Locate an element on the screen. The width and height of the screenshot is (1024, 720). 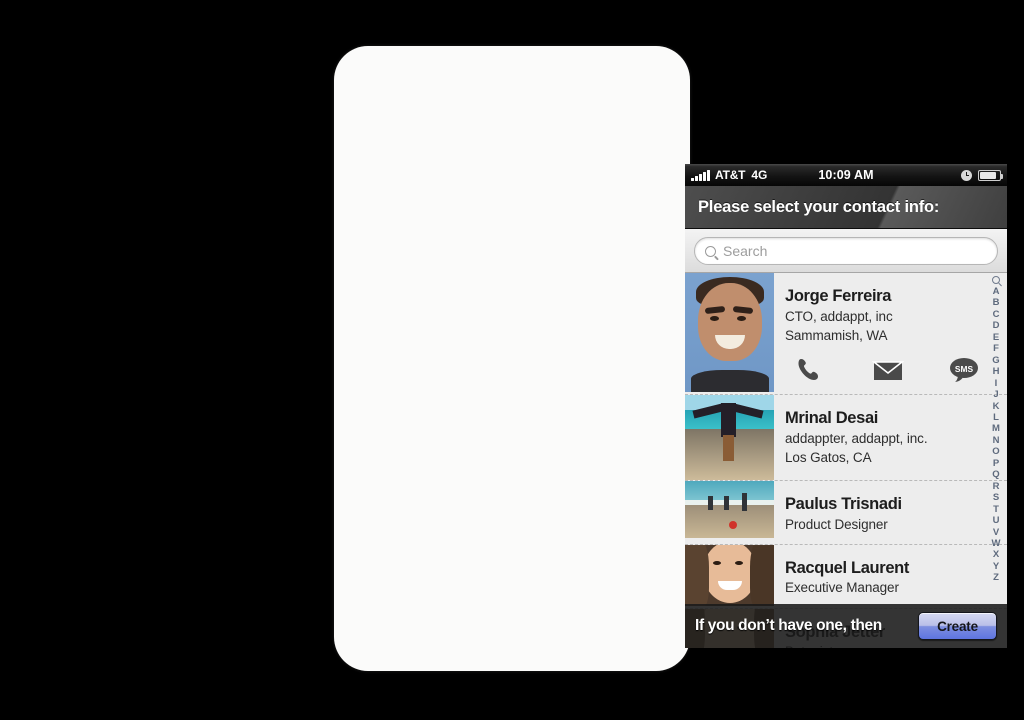
index-letter: N is located at coordinates (996, 440).